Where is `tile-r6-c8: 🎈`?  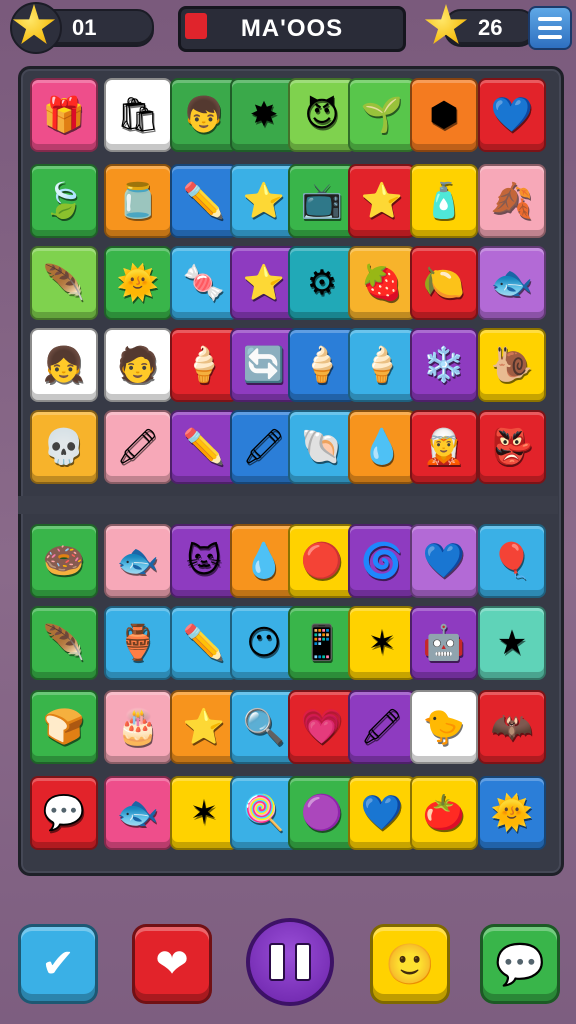 tile-r6-c8: 🎈 is located at coordinates (512, 561).